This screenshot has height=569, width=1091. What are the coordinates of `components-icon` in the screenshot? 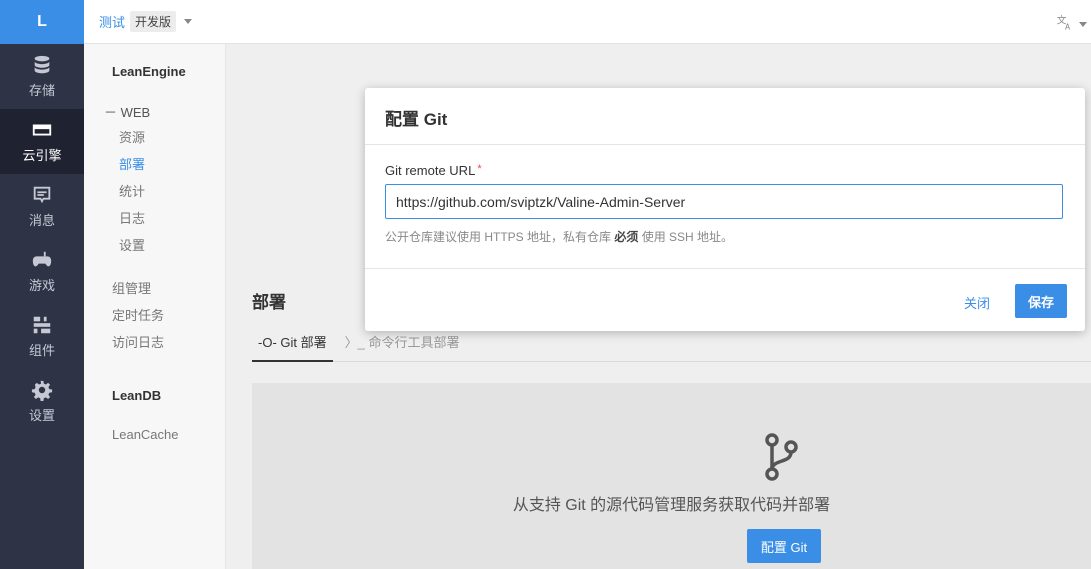 It's located at (42, 325).